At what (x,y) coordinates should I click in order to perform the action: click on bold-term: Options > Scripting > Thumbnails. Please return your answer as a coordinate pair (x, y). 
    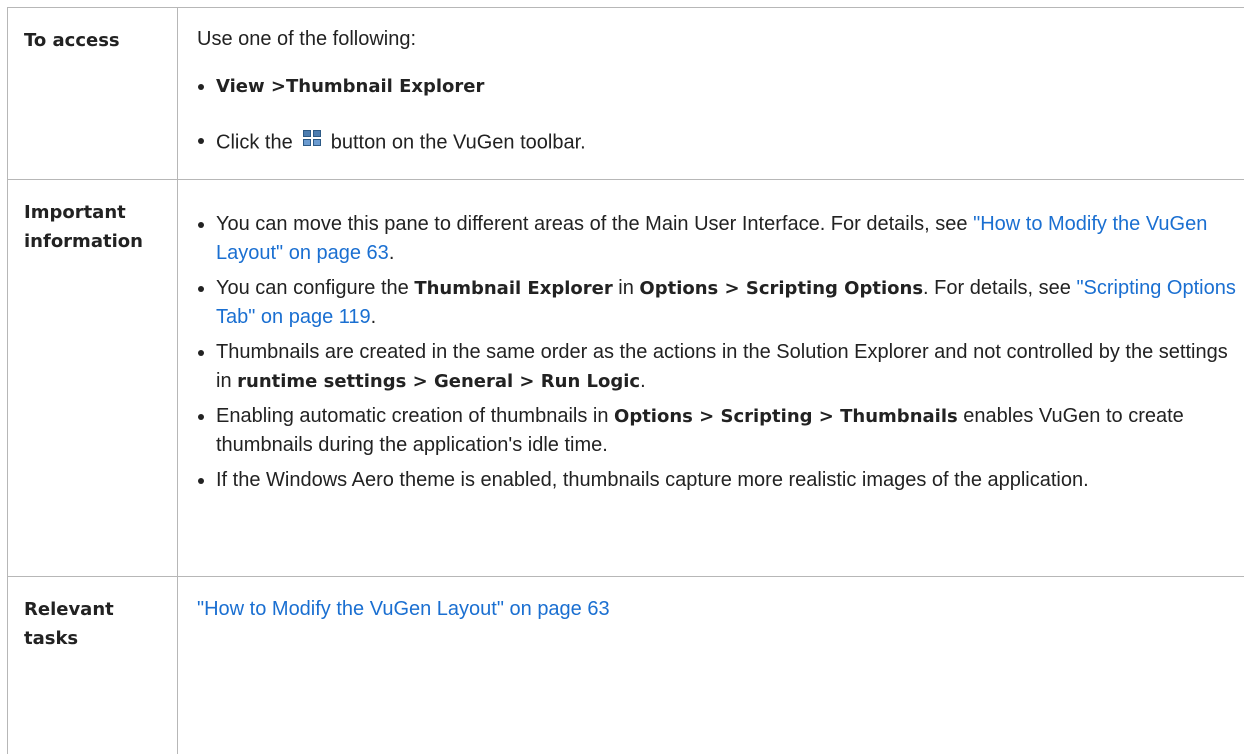
    Looking at the image, I should click on (786, 416).